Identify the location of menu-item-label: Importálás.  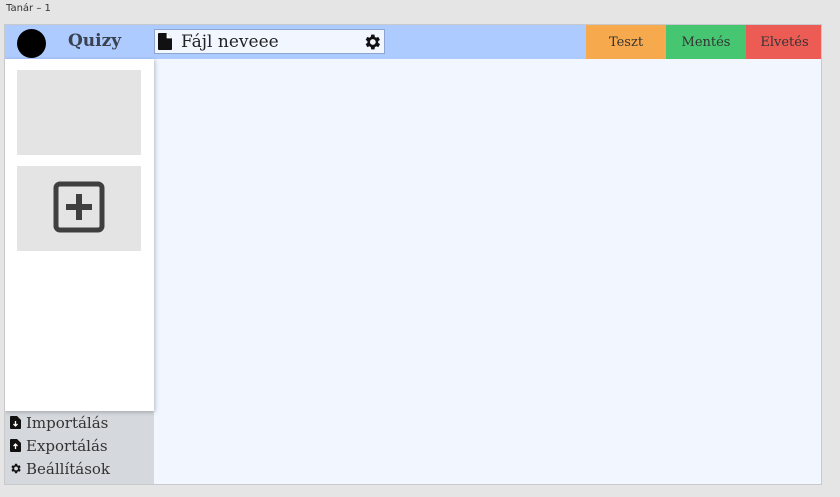
(67, 422).